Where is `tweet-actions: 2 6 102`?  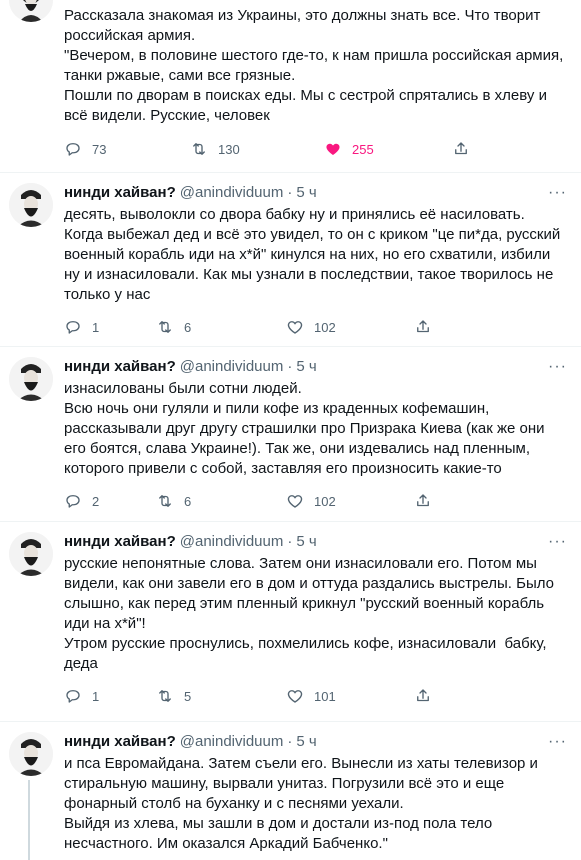
tweet-actions: 2 6 102 is located at coordinates (315, 501).